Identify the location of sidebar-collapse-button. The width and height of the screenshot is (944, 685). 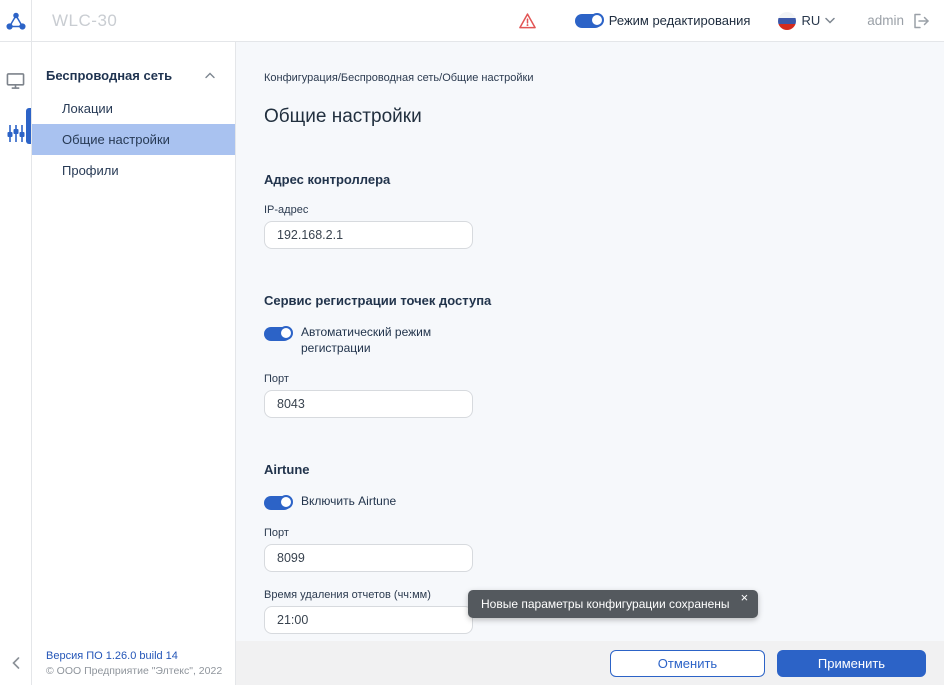
(16, 663).